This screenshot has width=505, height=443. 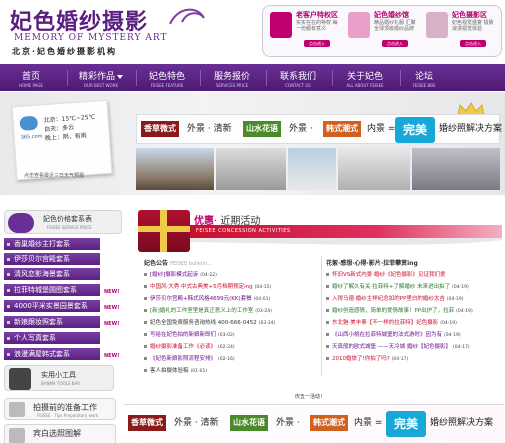 What do you see at coordinates (387, 335) in the screenshot?
I see `news-link: 《山西小桃在拉菲特城堡的法式游时》因为有` at bounding box center [387, 335].